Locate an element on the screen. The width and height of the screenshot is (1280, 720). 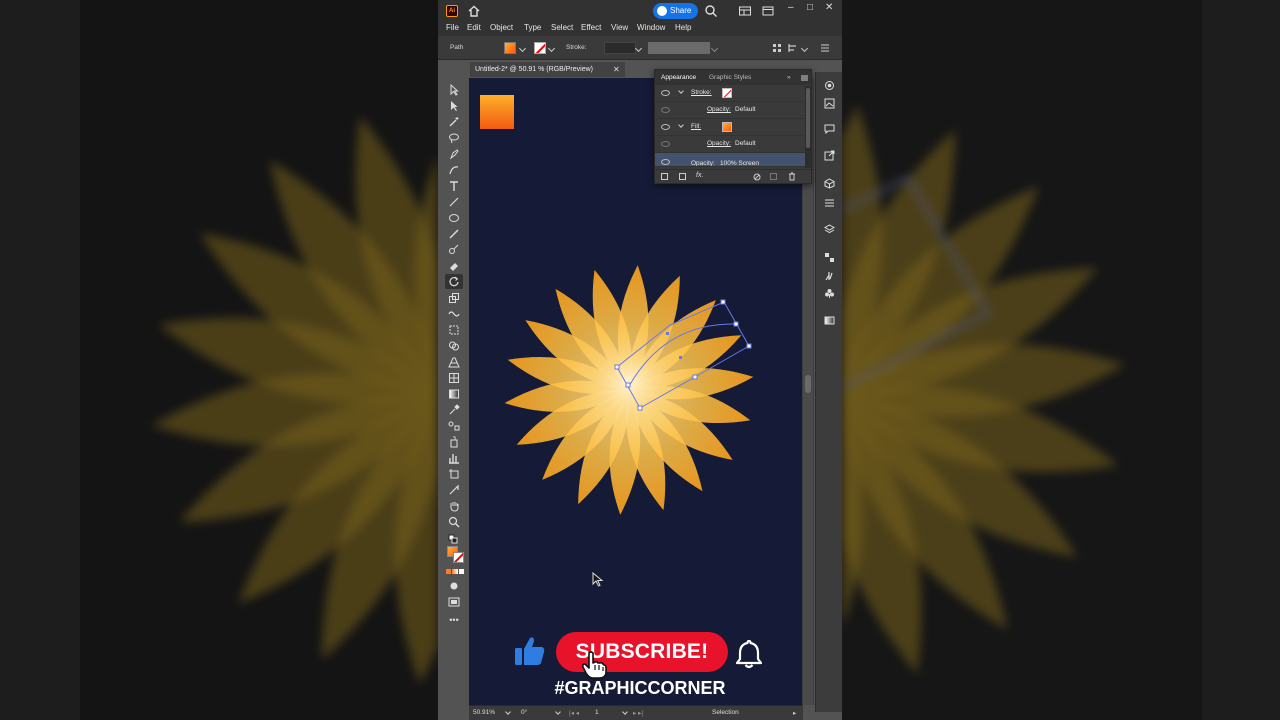
warp-tool-icon is located at coordinates (454, 314).